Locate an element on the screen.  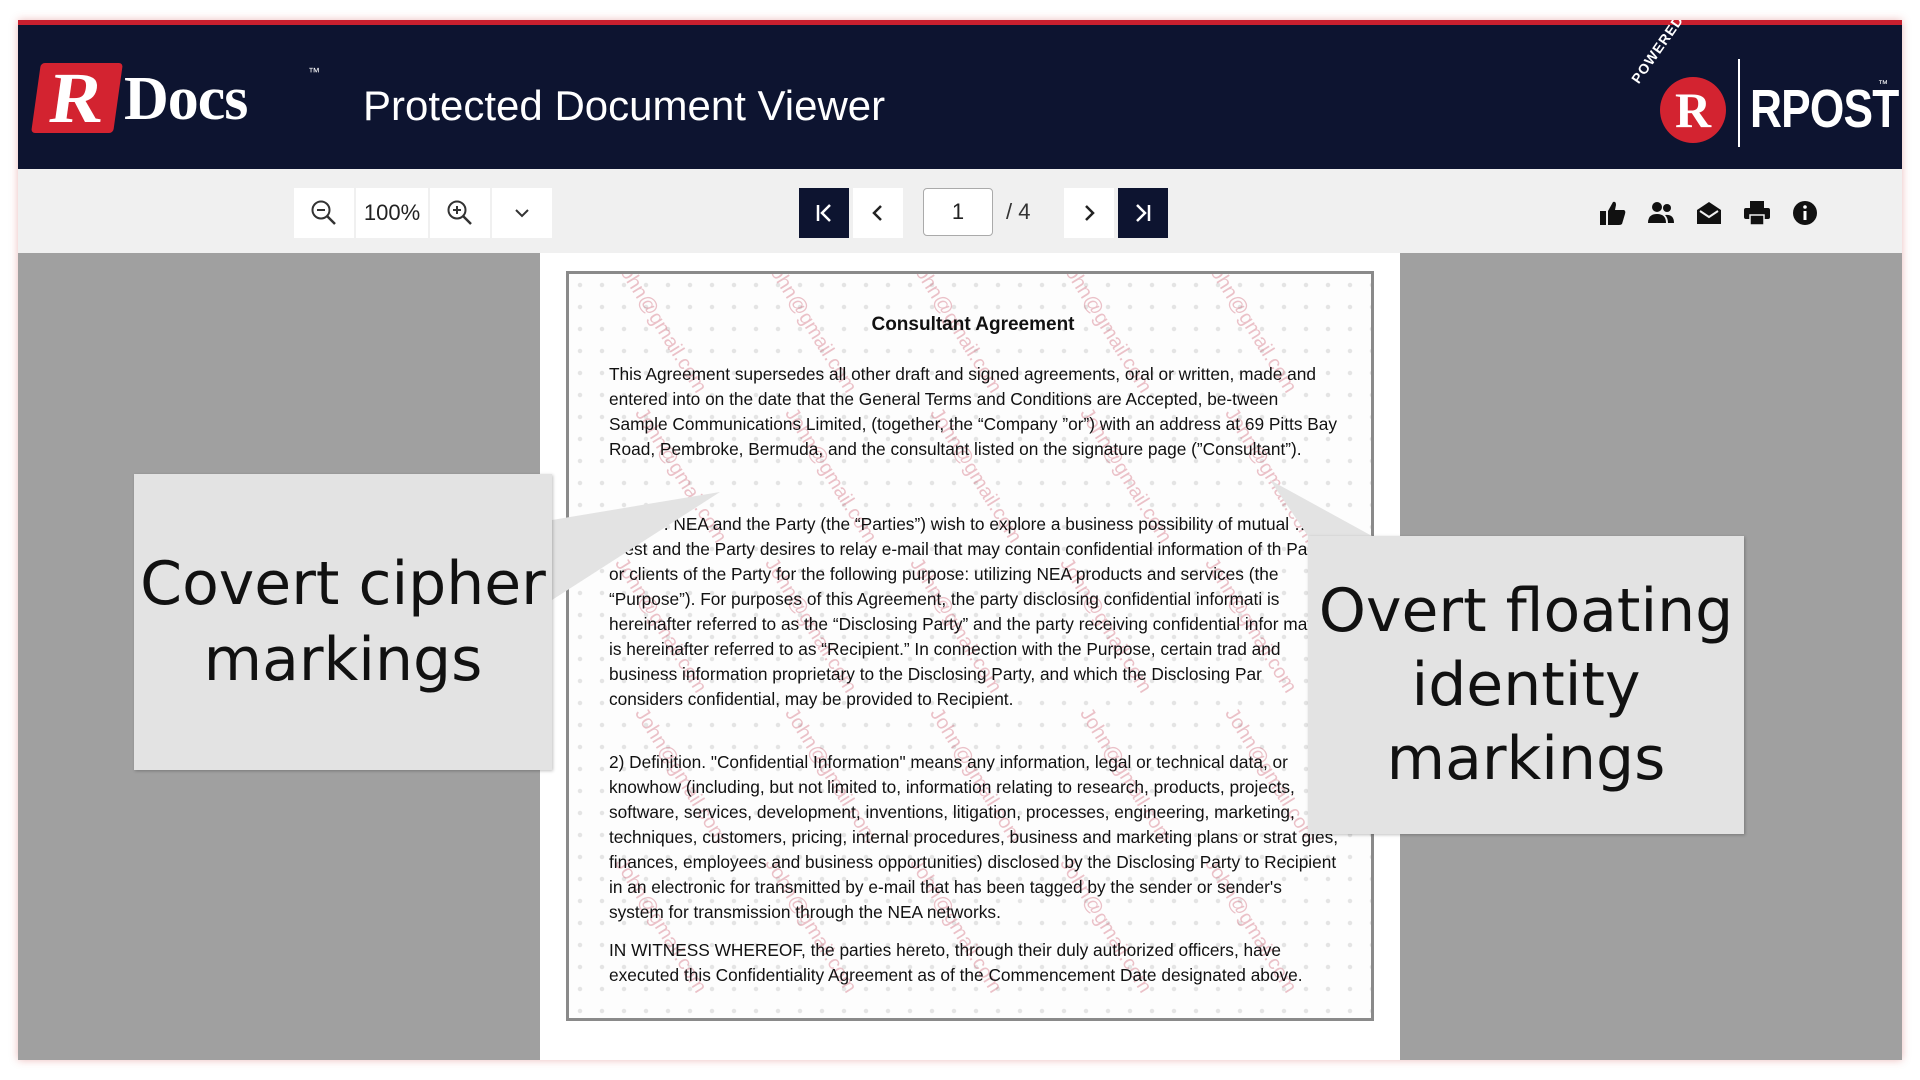
zoom-in-button is located at coordinates (460, 213).